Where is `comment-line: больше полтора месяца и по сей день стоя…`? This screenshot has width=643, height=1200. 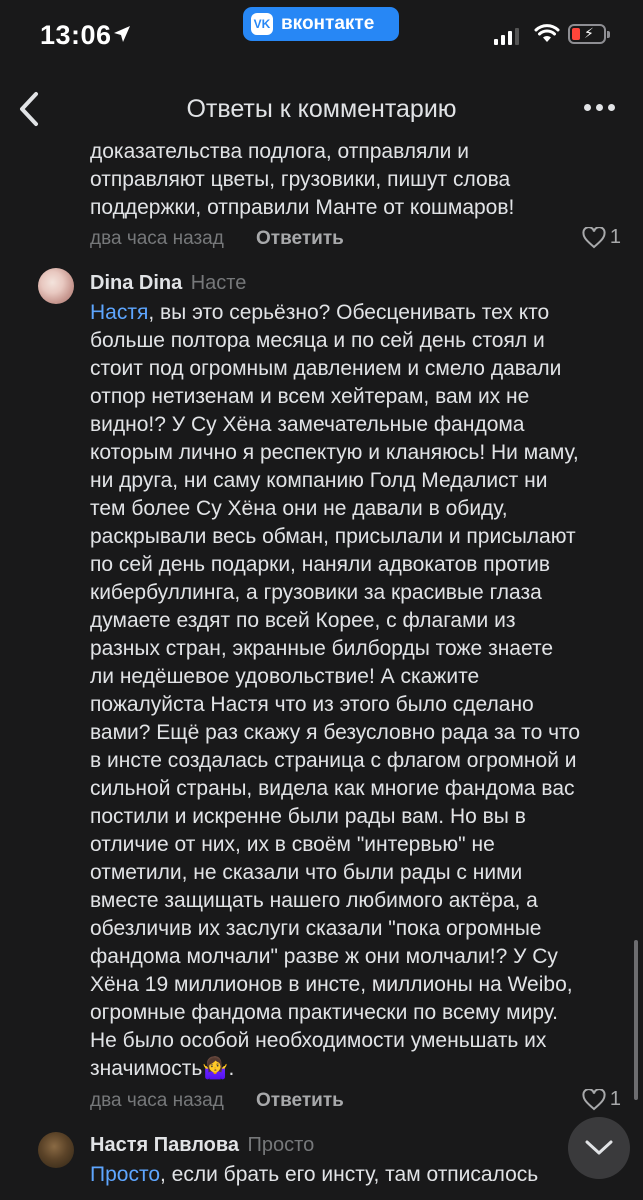 comment-line: больше полтора месяца и по сей день стоя… is located at coordinates (317, 340).